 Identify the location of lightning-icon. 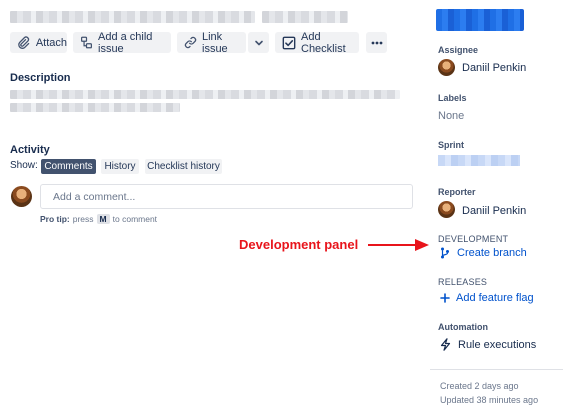
(445, 344).